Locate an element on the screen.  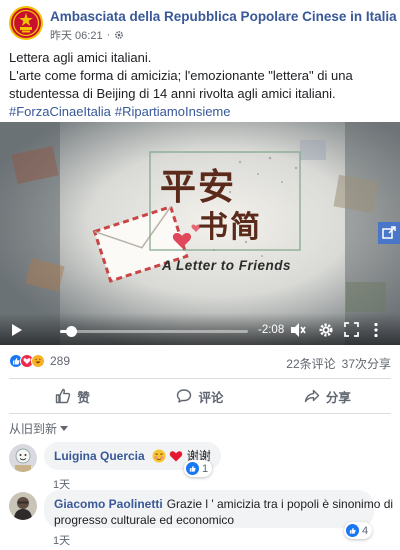
comment-count-link: 22条评论 is located at coordinates (310, 363).